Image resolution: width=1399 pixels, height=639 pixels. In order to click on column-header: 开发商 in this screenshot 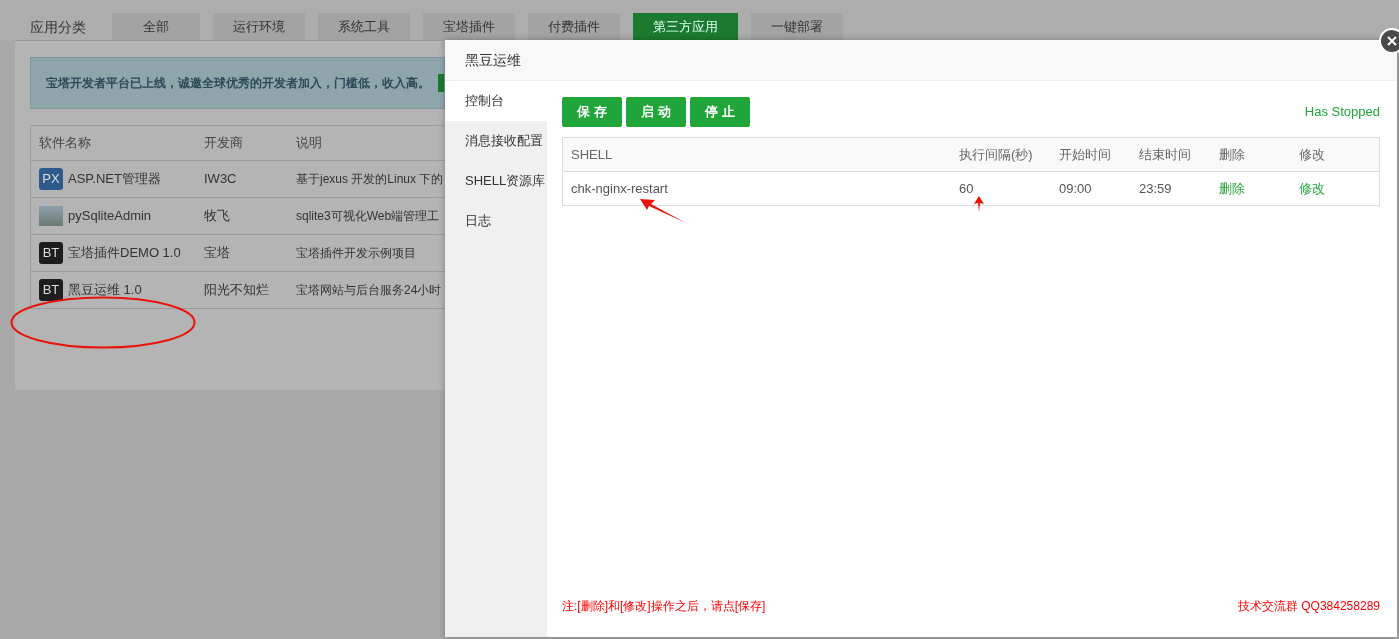, I will do `click(223, 143)`.